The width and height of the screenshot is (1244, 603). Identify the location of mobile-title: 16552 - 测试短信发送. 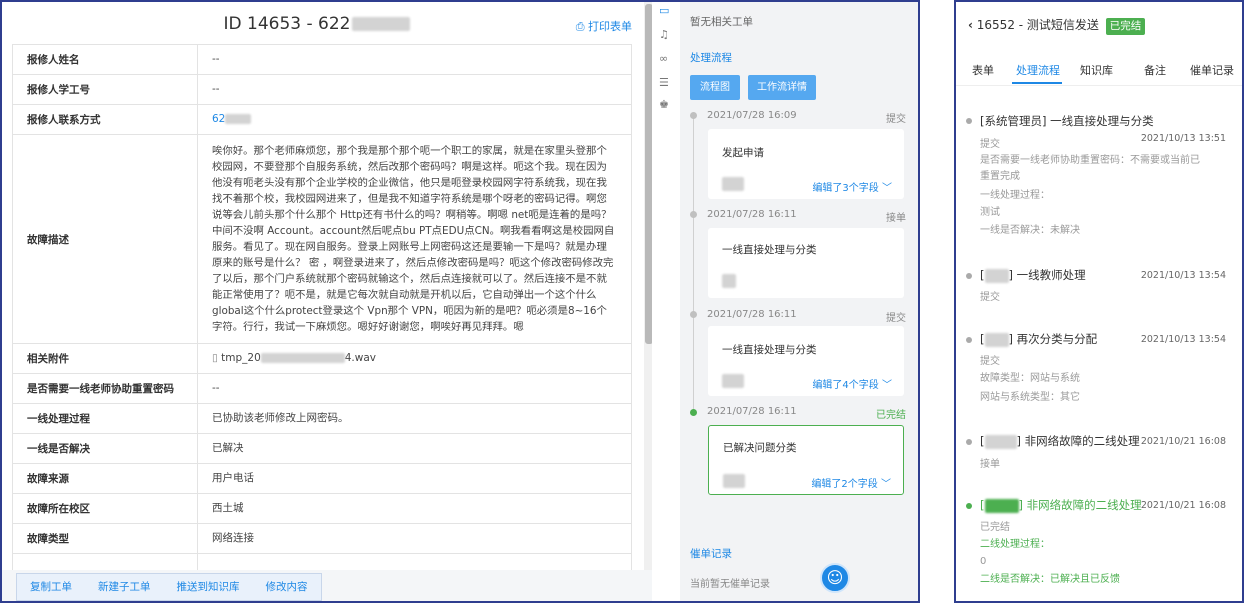
(1037, 25).